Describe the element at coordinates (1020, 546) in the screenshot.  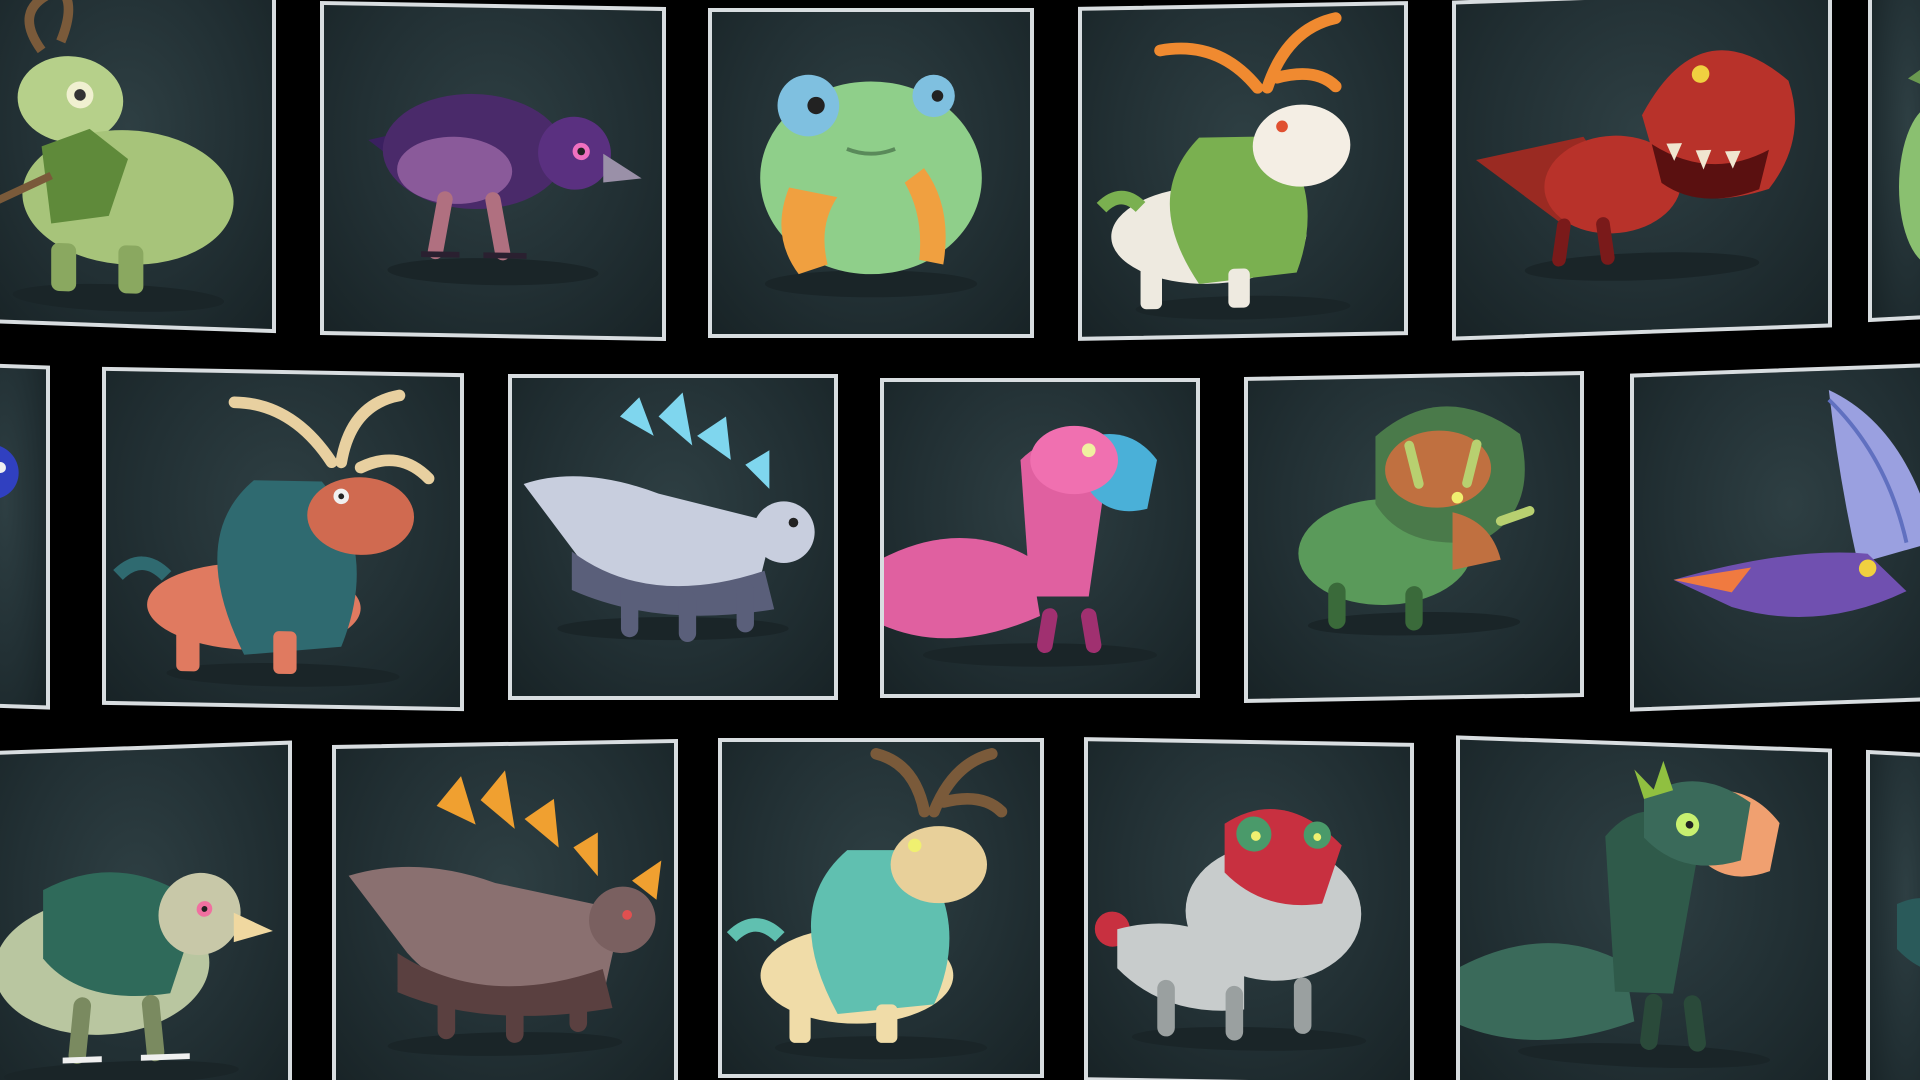
I see `pink-two-headed-raptor-illustration` at that location.